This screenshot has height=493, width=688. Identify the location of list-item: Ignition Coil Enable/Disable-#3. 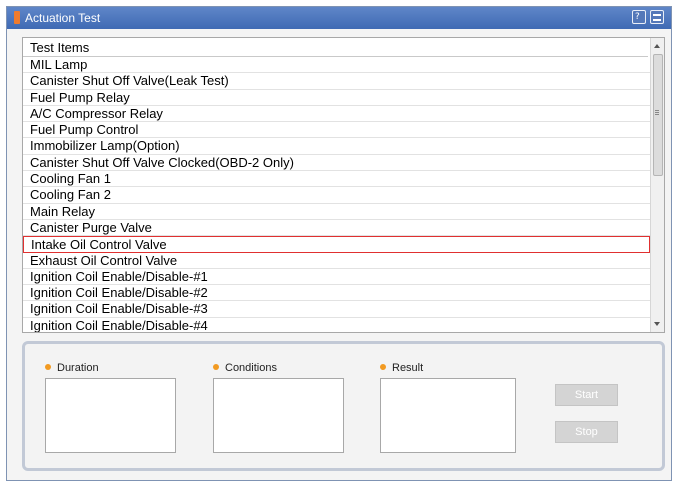
(336, 309).